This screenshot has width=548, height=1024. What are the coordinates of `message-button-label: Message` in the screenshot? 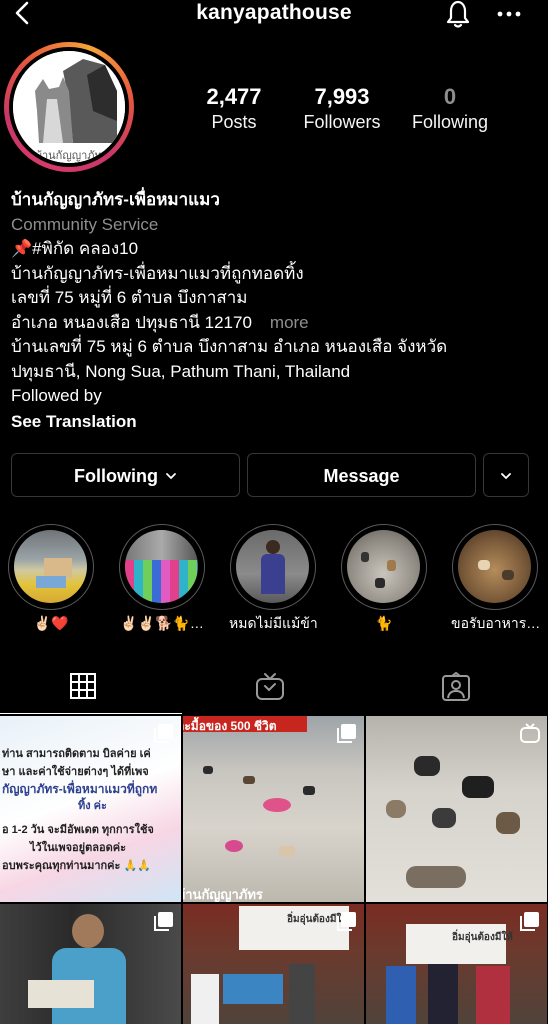 It's located at (361, 476).